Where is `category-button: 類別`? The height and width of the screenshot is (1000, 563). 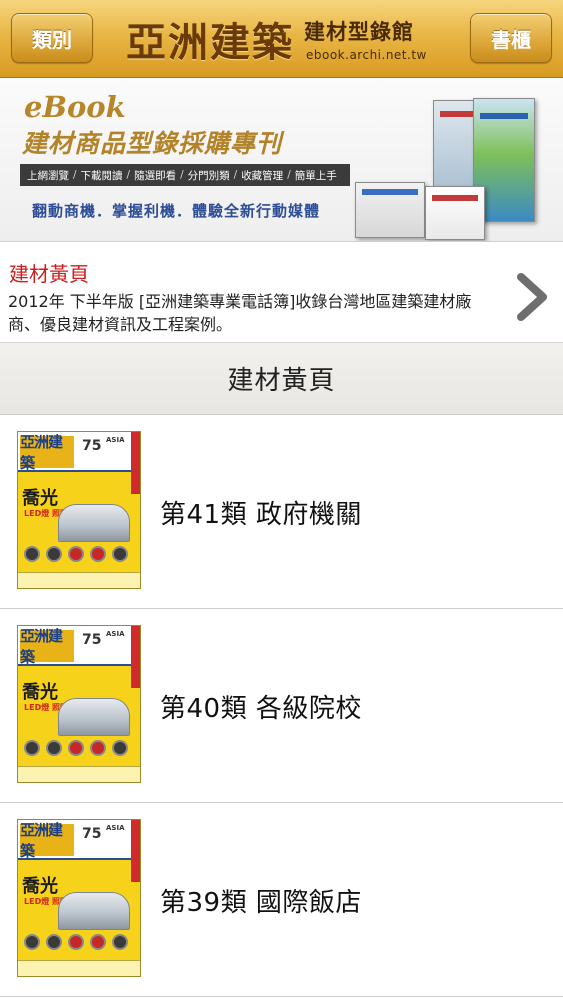 category-button: 類別 is located at coordinates (52, 38).